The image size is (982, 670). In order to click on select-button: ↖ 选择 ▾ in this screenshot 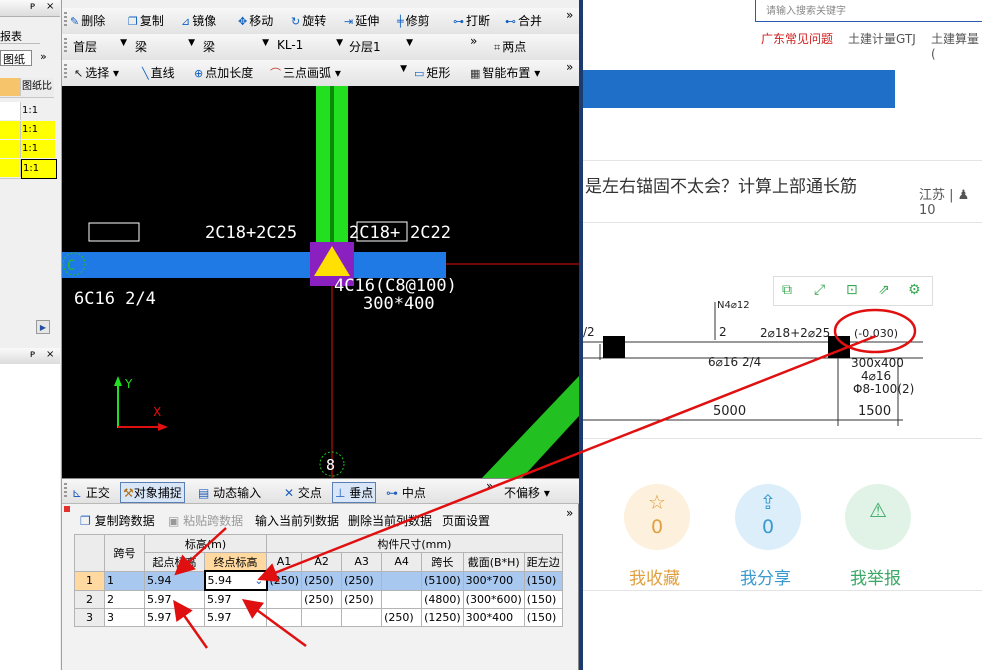, I will do `click(96, 72)`.